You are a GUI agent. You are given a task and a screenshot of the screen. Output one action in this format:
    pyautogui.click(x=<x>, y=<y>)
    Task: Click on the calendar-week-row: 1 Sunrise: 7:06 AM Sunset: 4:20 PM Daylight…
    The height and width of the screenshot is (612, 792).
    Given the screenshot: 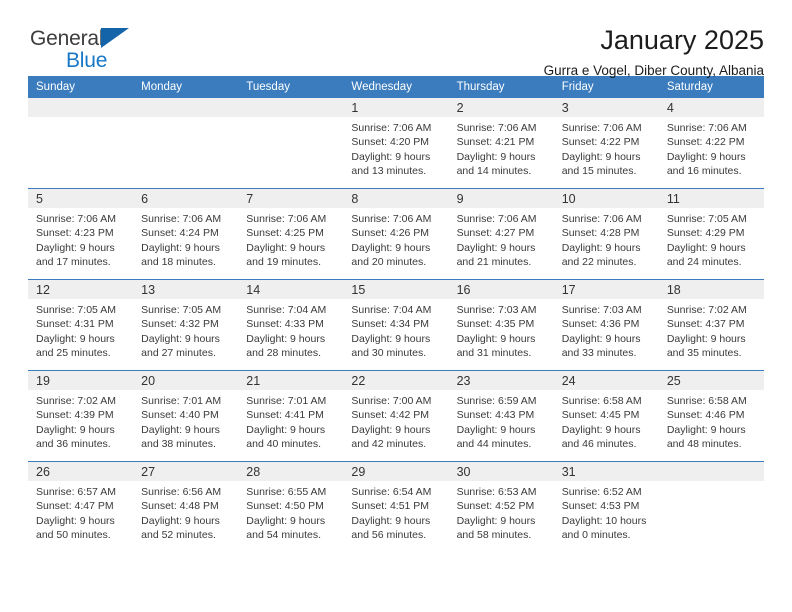 What is the action you would take?
    pyautogui.click(x=396, y=143)
    